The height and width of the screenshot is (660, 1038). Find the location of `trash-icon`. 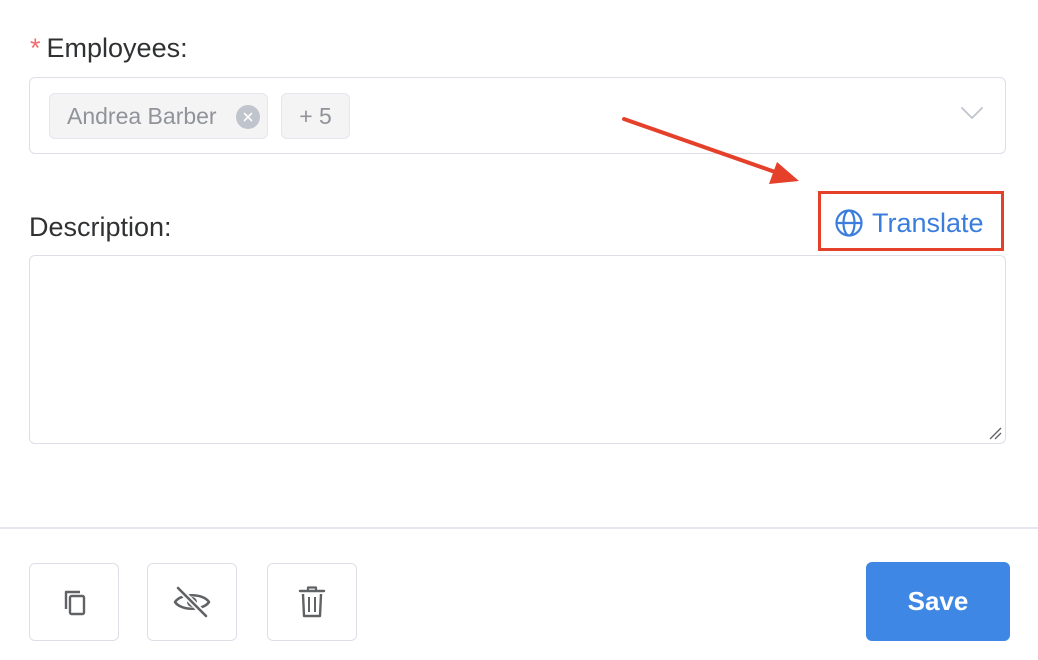

trash-icon is located at coordinates (312, 602).